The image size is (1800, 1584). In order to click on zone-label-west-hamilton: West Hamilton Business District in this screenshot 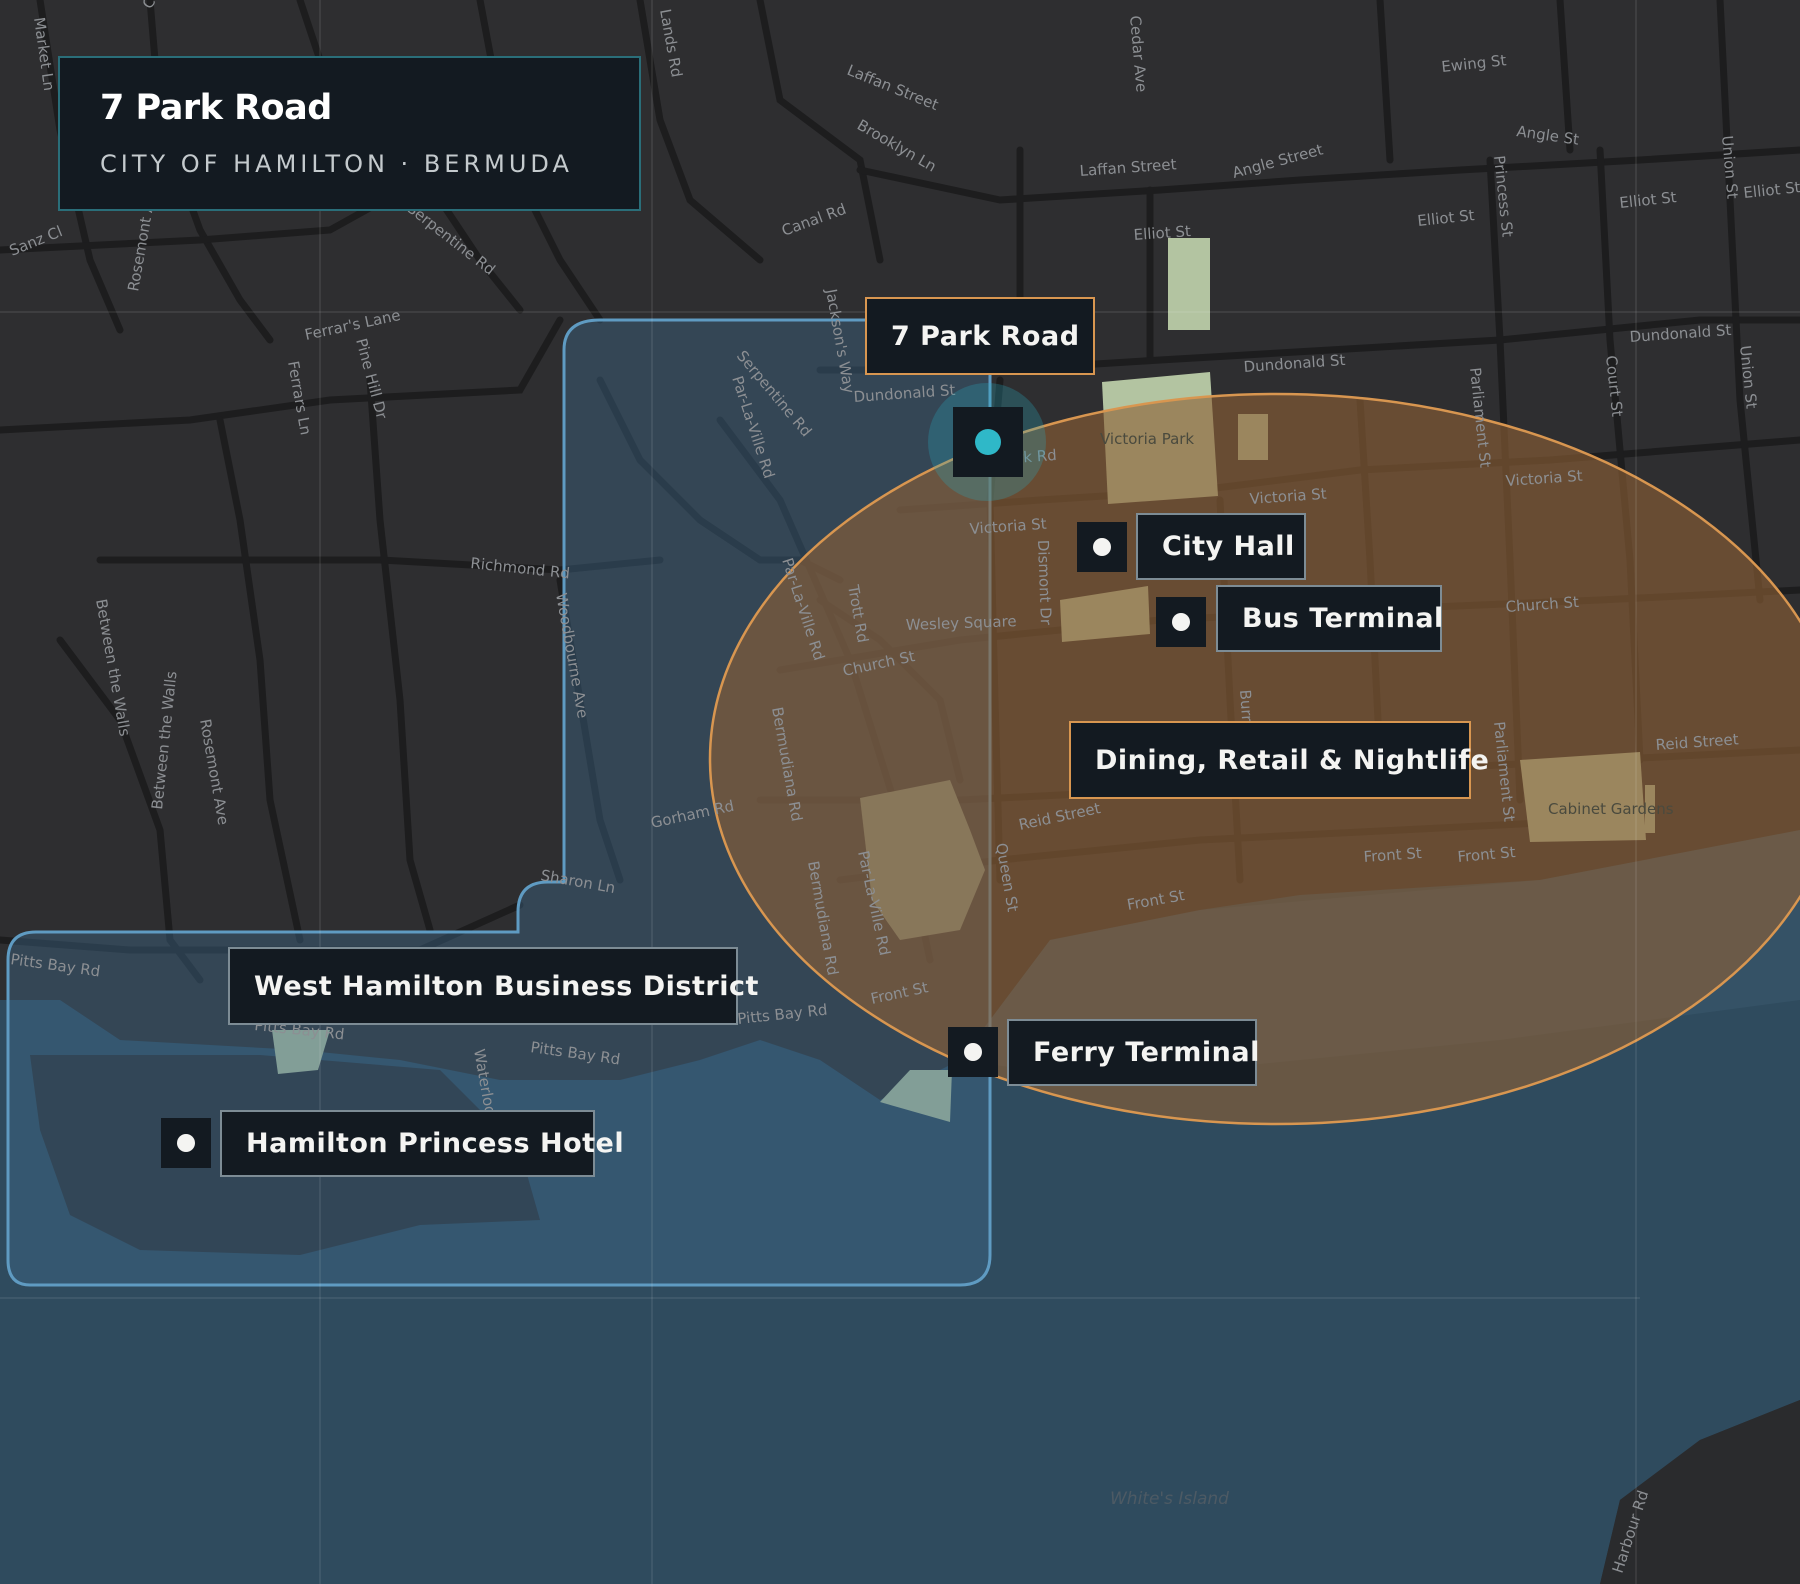, I will do `click(493, 986)`.